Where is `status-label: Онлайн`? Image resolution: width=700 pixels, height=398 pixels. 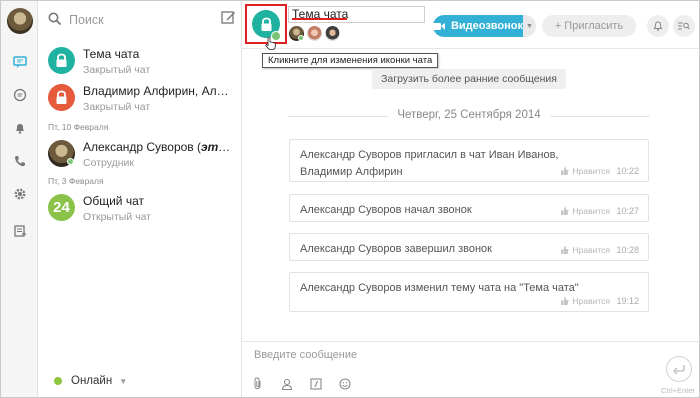 status-label: Онлайн is located at coordinates (92, 381).